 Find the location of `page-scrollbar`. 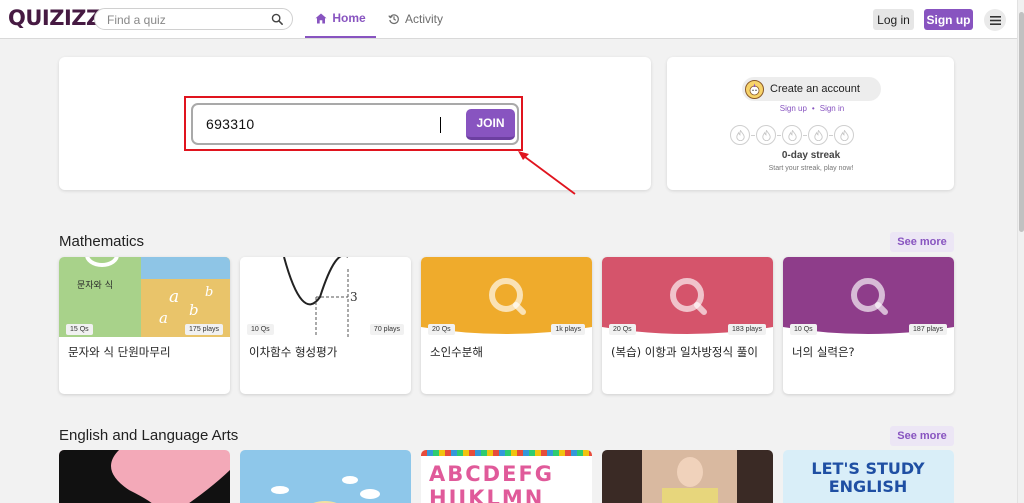

page-scrollbar is located at coordinates (1020, 251).